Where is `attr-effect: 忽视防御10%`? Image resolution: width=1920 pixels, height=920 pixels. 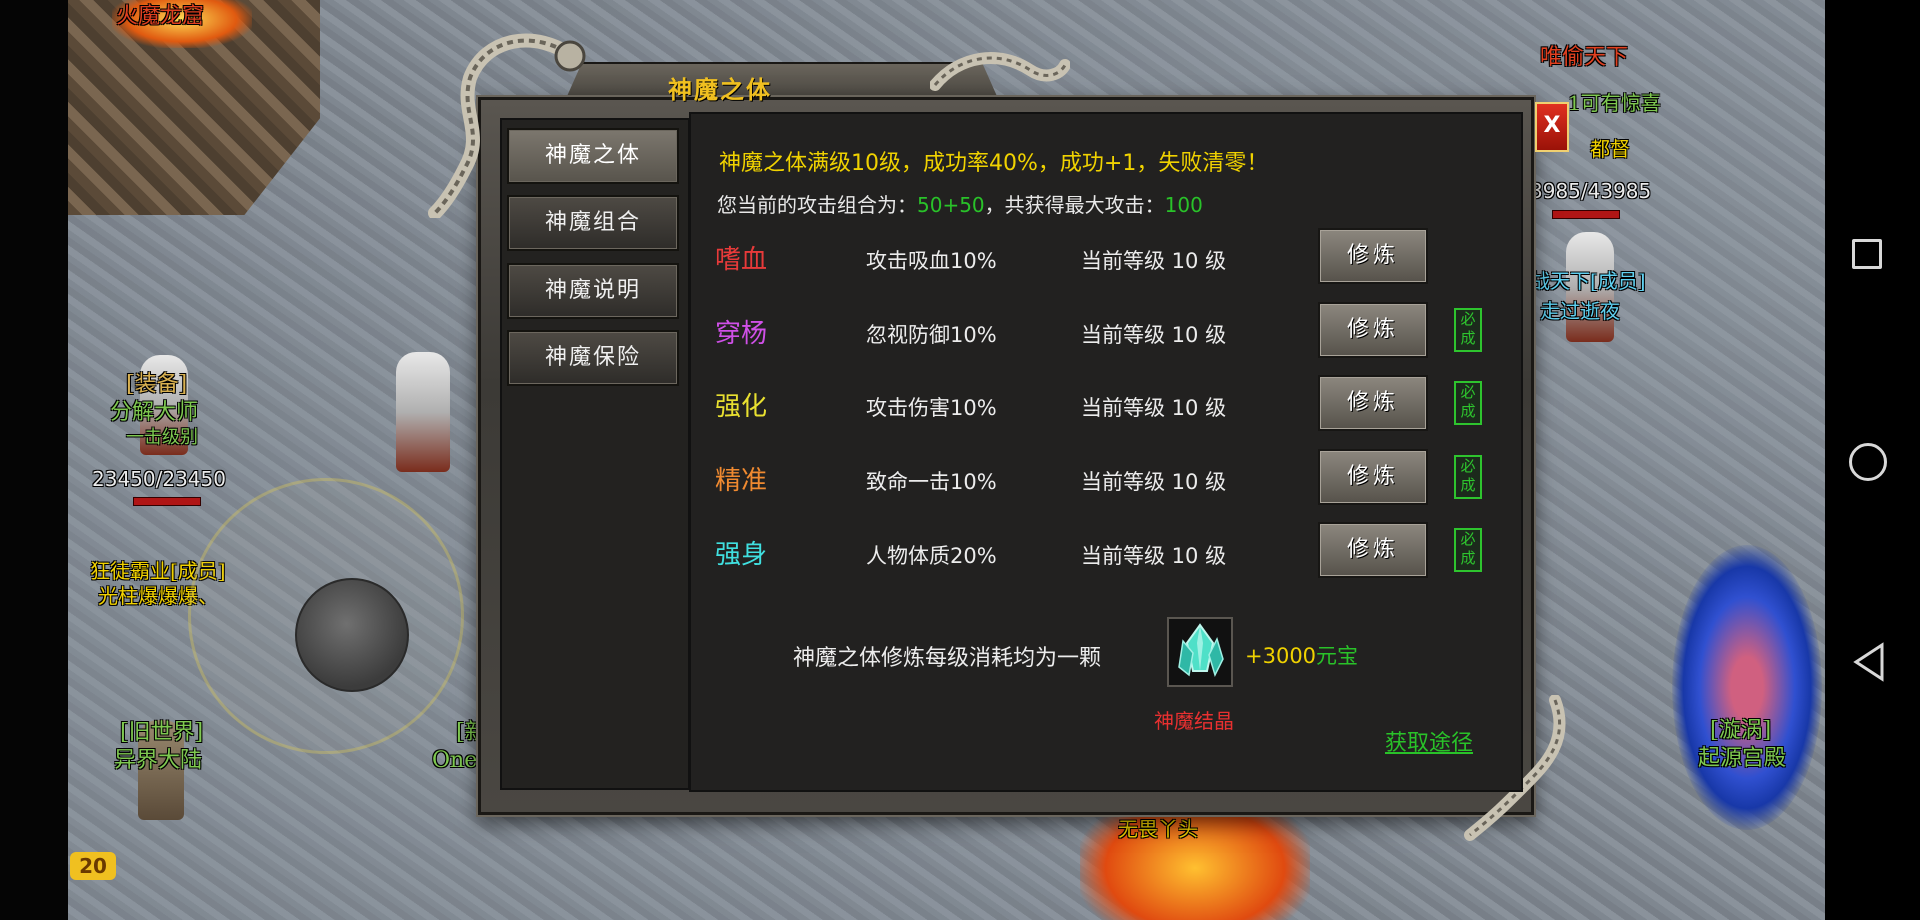 attr-effect: 忽视防御10% is located at coordinates (931, 335).